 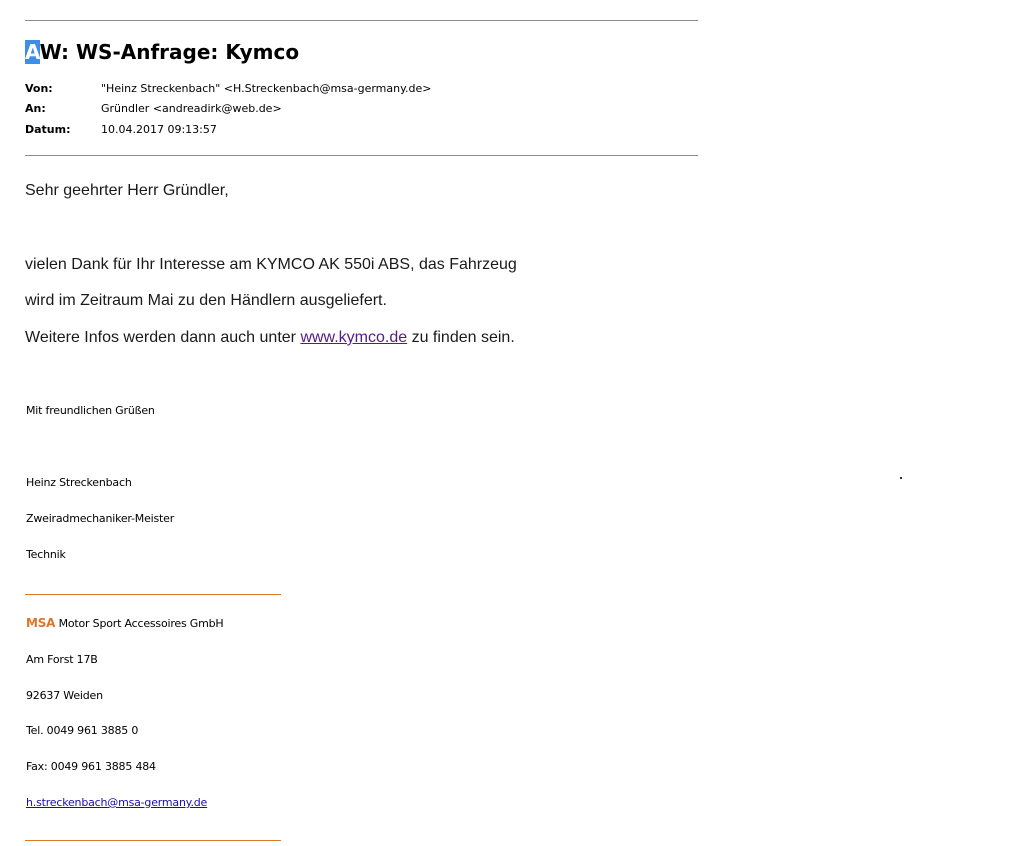 I want to click on company-line: MSA Motor Sport Accessoires GmbH, so click(x=125, y=623).